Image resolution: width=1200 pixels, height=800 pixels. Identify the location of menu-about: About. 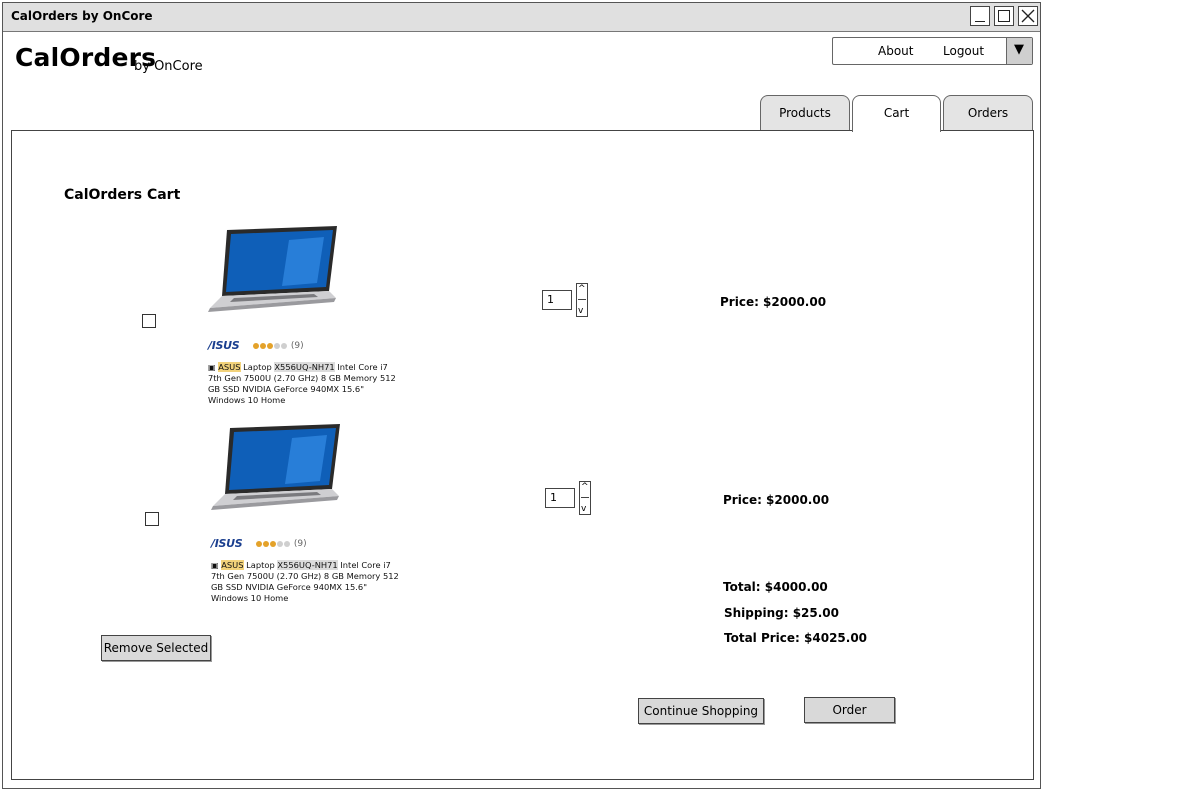
(895, 51).